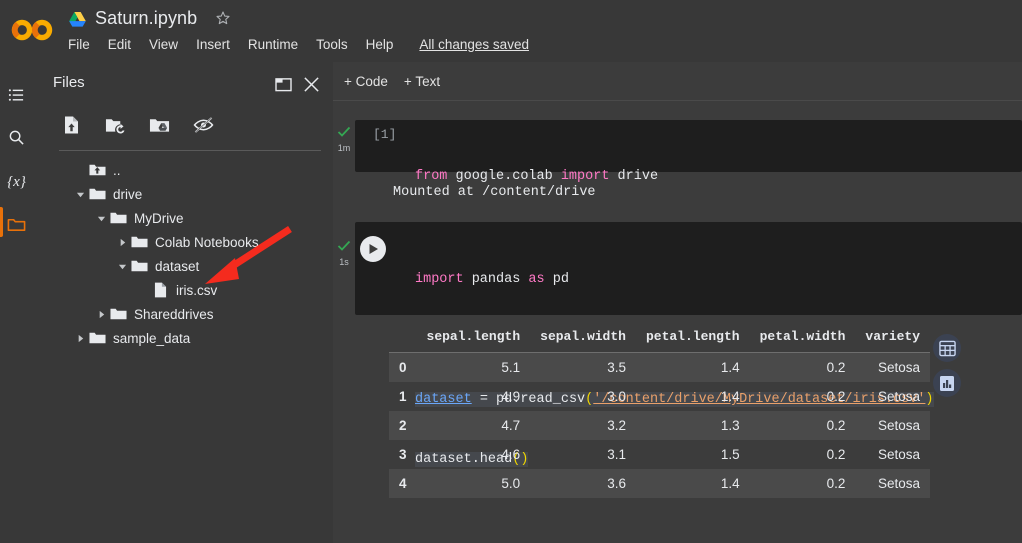 Image resolution: width=1022 pixels, height=543 pixels. Describe the element at coordinates (474, 44) in the screenshot. I see `save-status: All changes saved` at that location.